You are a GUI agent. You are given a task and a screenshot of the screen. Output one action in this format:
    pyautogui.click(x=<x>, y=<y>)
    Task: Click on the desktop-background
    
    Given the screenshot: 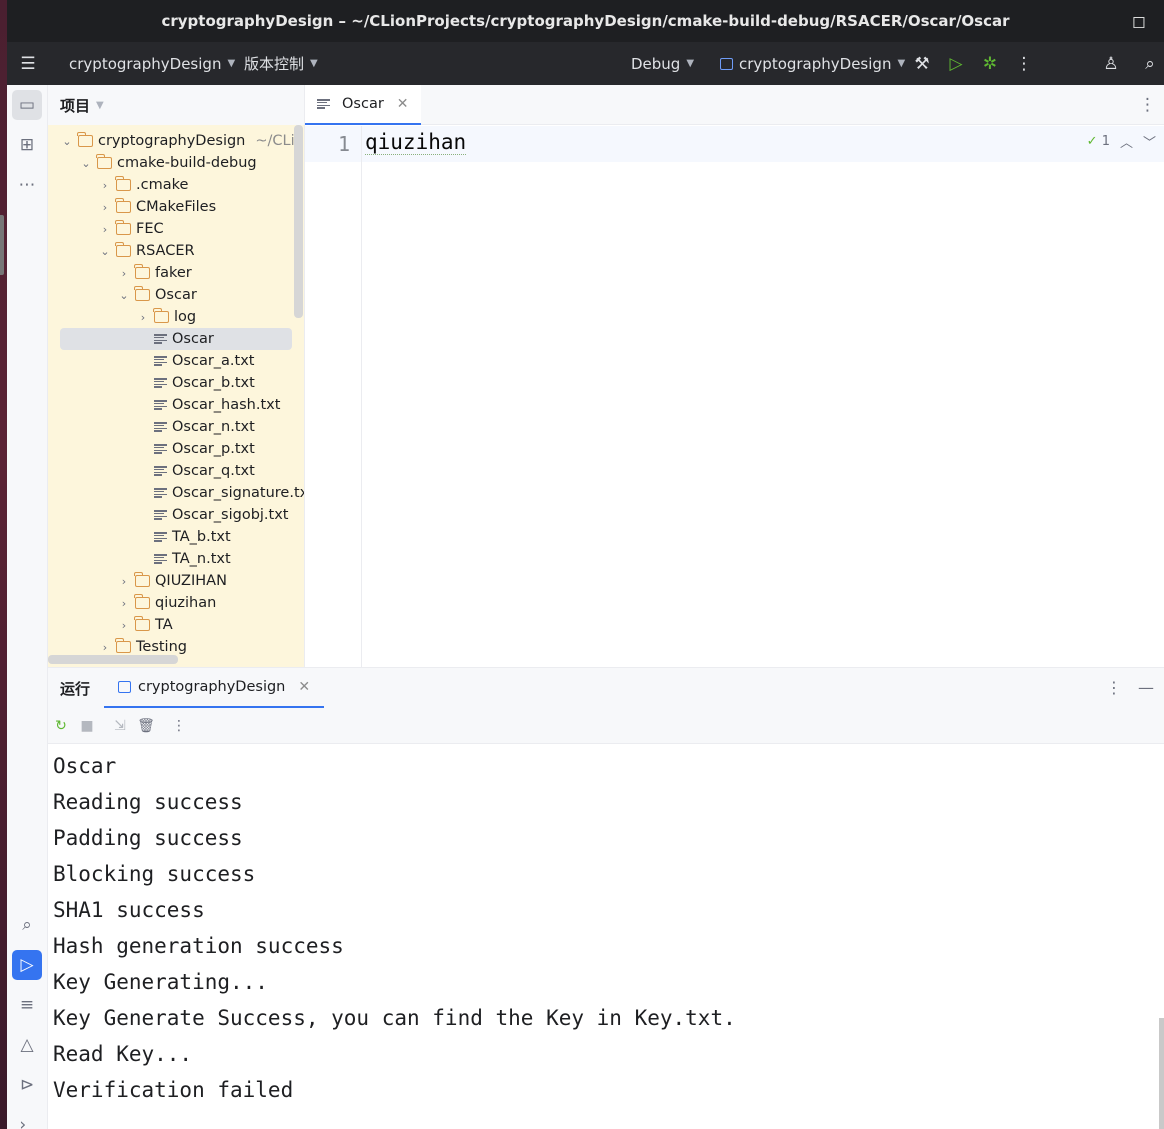 What is the action you would take?
    pyautogui.click(x=3, y=564)
    